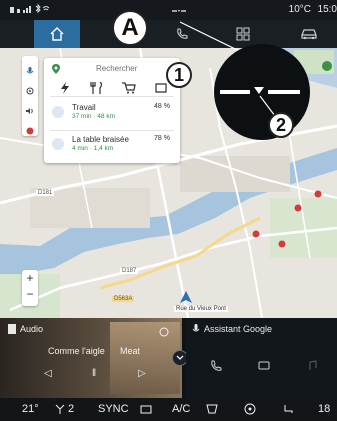 Image resolution: width=337 pixels, height=421 pixels. What do you see at coordinates (261, 358) in the screenshot?
I see `assistant-widget: Assistant Google` at bounding box center [261, 358].